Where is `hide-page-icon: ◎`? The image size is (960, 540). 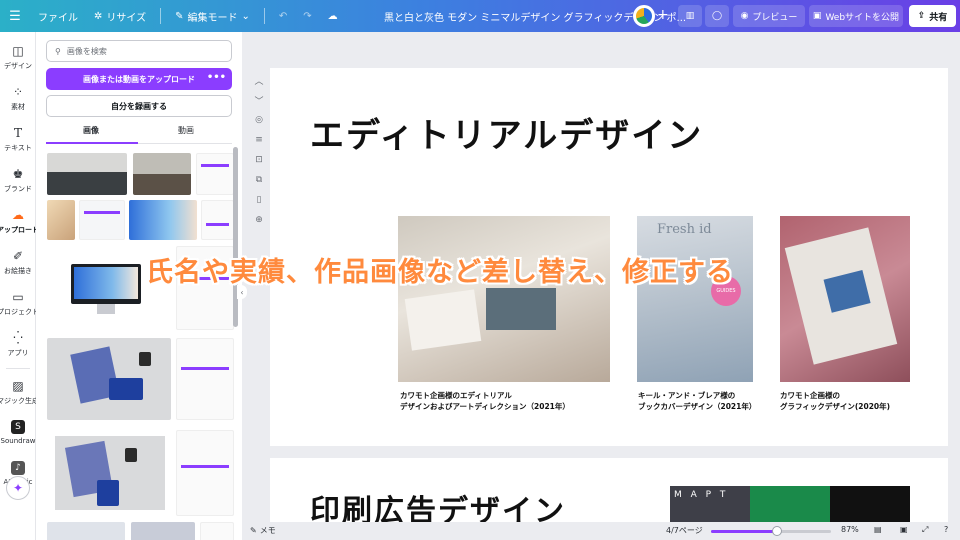 hide-page-icon: ◎ is located at coordinates (259, 120).